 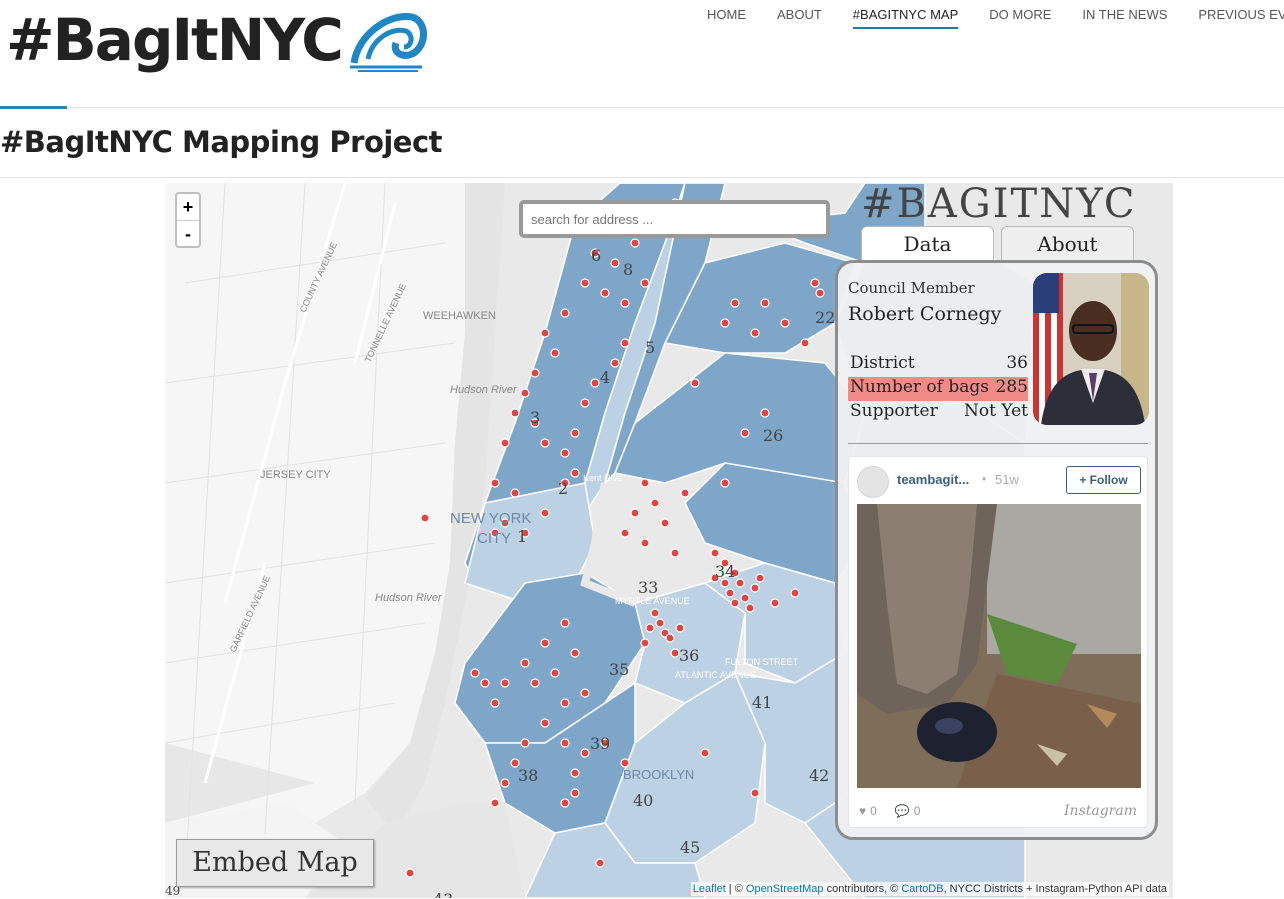 What do you see at coordinates (902, 811) in the screenshot?
I see `comment-icon: 💬` at bounding box center [902, 811].